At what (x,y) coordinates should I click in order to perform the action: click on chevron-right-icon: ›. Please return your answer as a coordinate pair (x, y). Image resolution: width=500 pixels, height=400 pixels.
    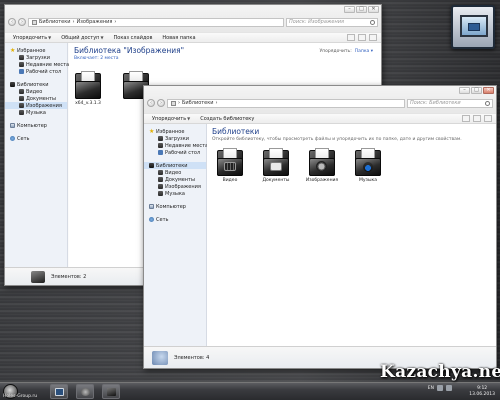
    Looking at the image, I should click on (73, 22).